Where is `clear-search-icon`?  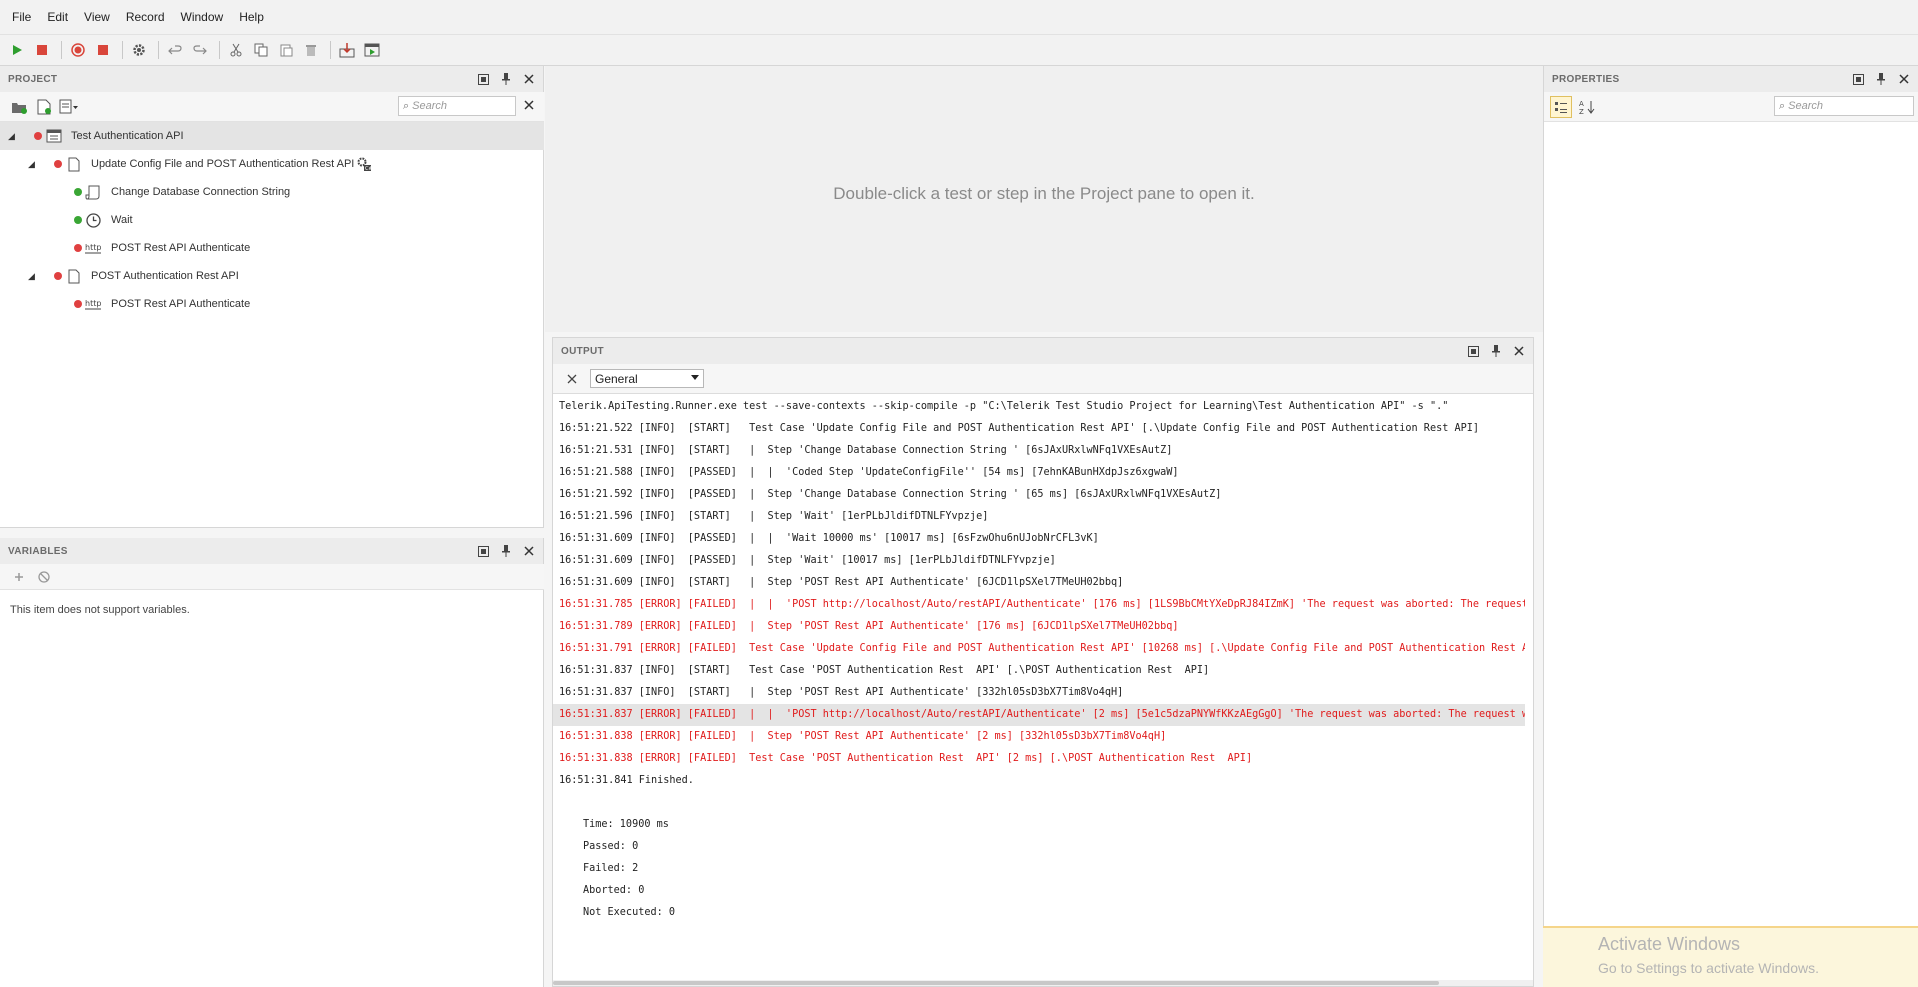 clear-search-icon is located at coordinates (529, 106).